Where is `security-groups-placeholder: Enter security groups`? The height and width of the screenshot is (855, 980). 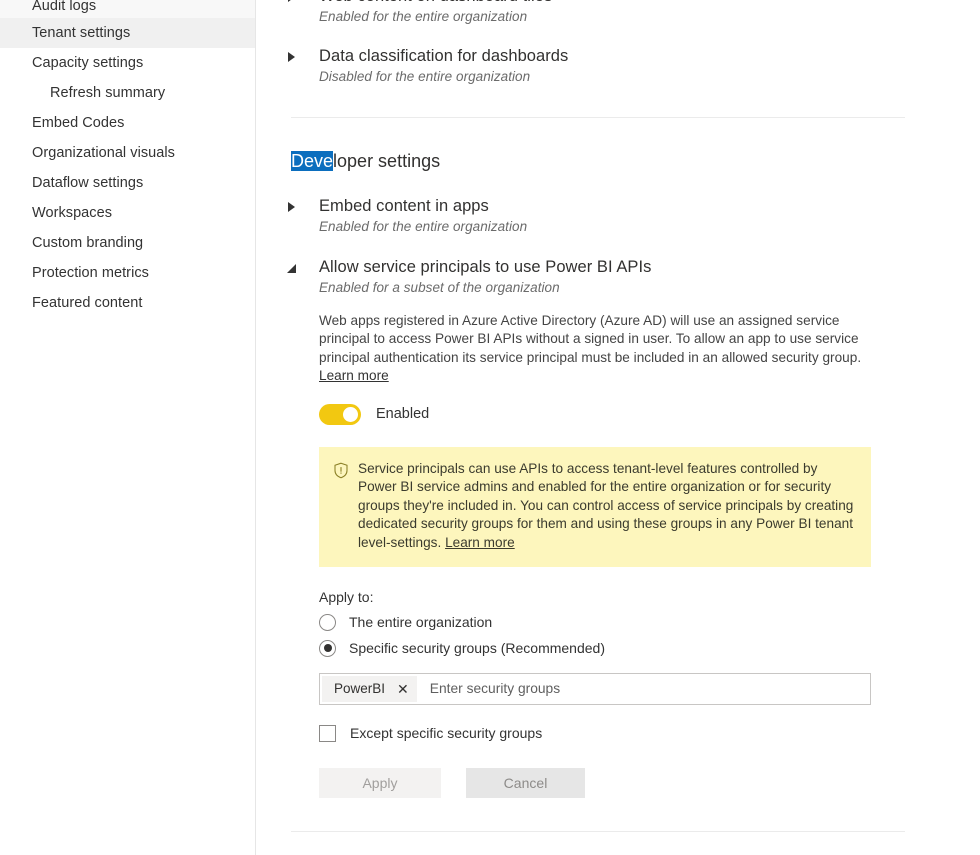 security-groups-placeholder: Enter security groups is located at coordinates (644, 689).